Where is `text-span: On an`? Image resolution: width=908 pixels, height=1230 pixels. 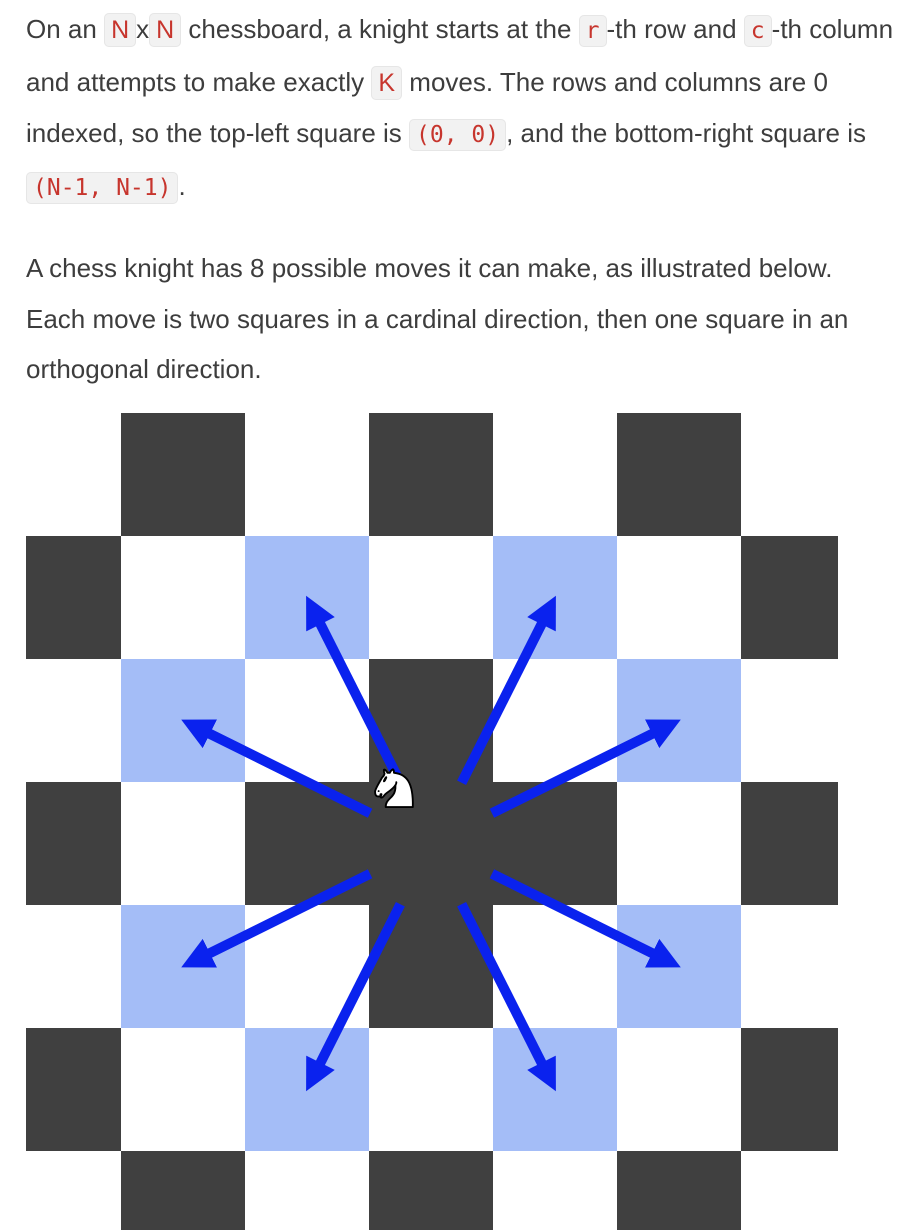 text-span: On an is located at coordinates (65, 29).